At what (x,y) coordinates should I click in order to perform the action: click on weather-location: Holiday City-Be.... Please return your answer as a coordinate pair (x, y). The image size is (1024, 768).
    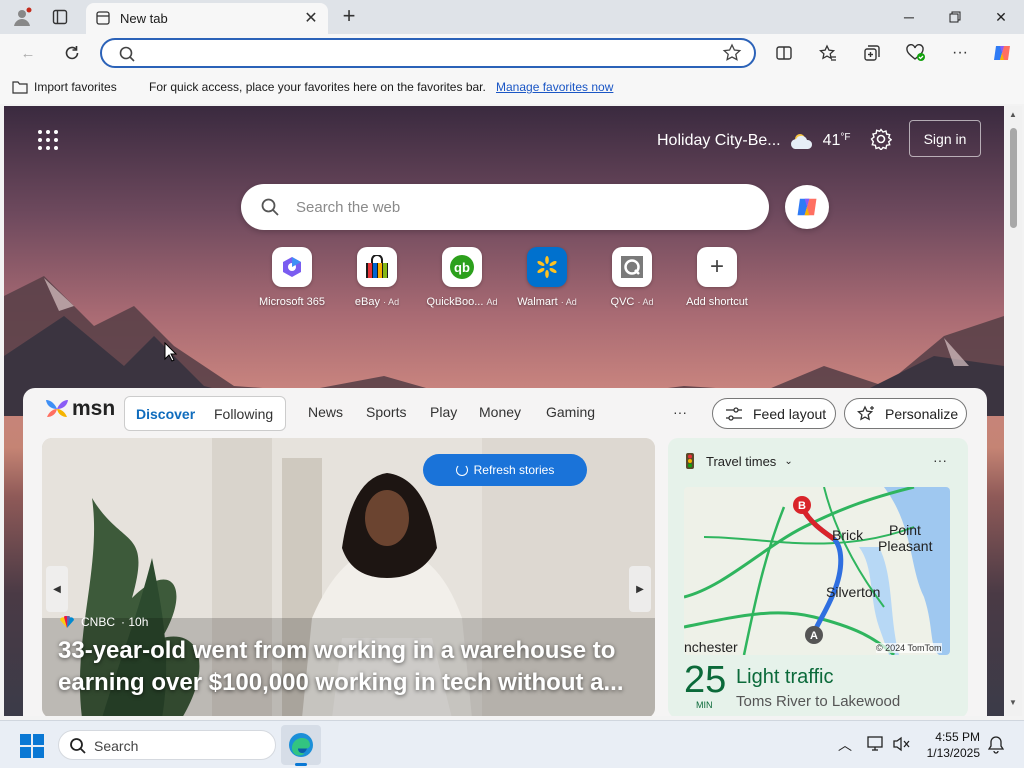
    Looking at the image, I should click on (719, 140).